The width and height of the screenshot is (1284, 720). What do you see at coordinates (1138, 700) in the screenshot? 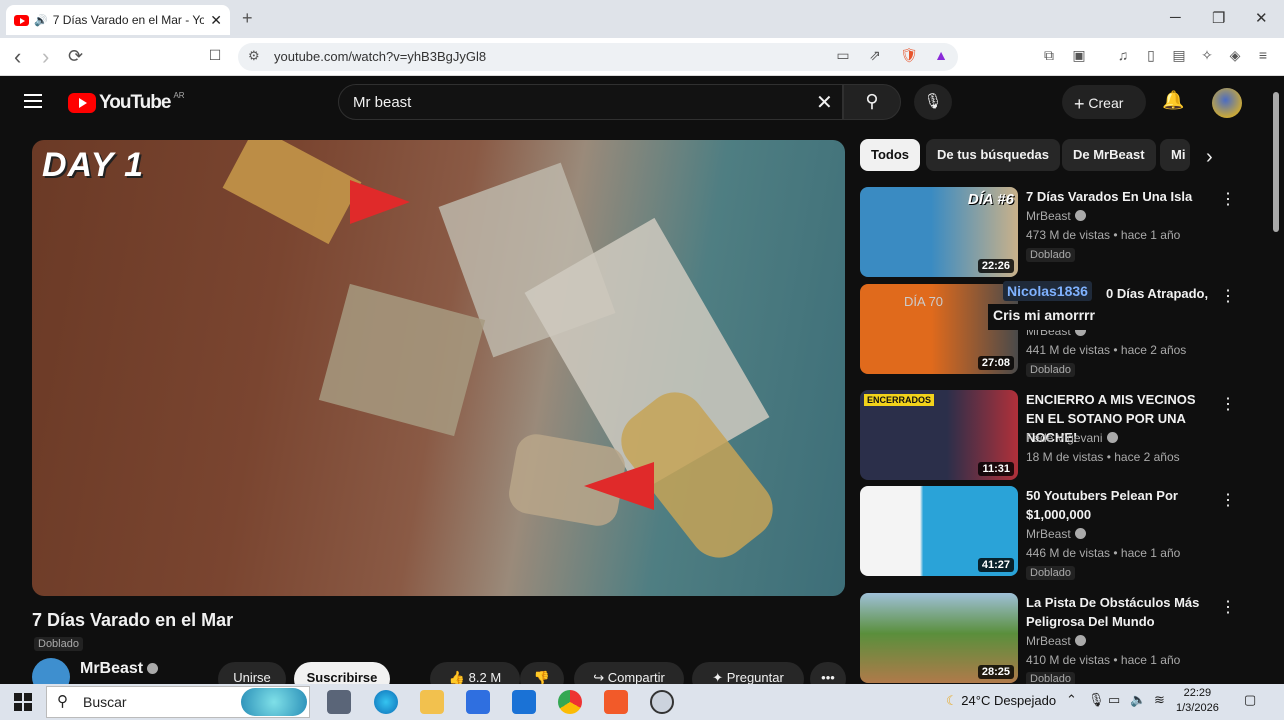
I see `volume-icon: 🔈` at bounding box center [1138, 700].